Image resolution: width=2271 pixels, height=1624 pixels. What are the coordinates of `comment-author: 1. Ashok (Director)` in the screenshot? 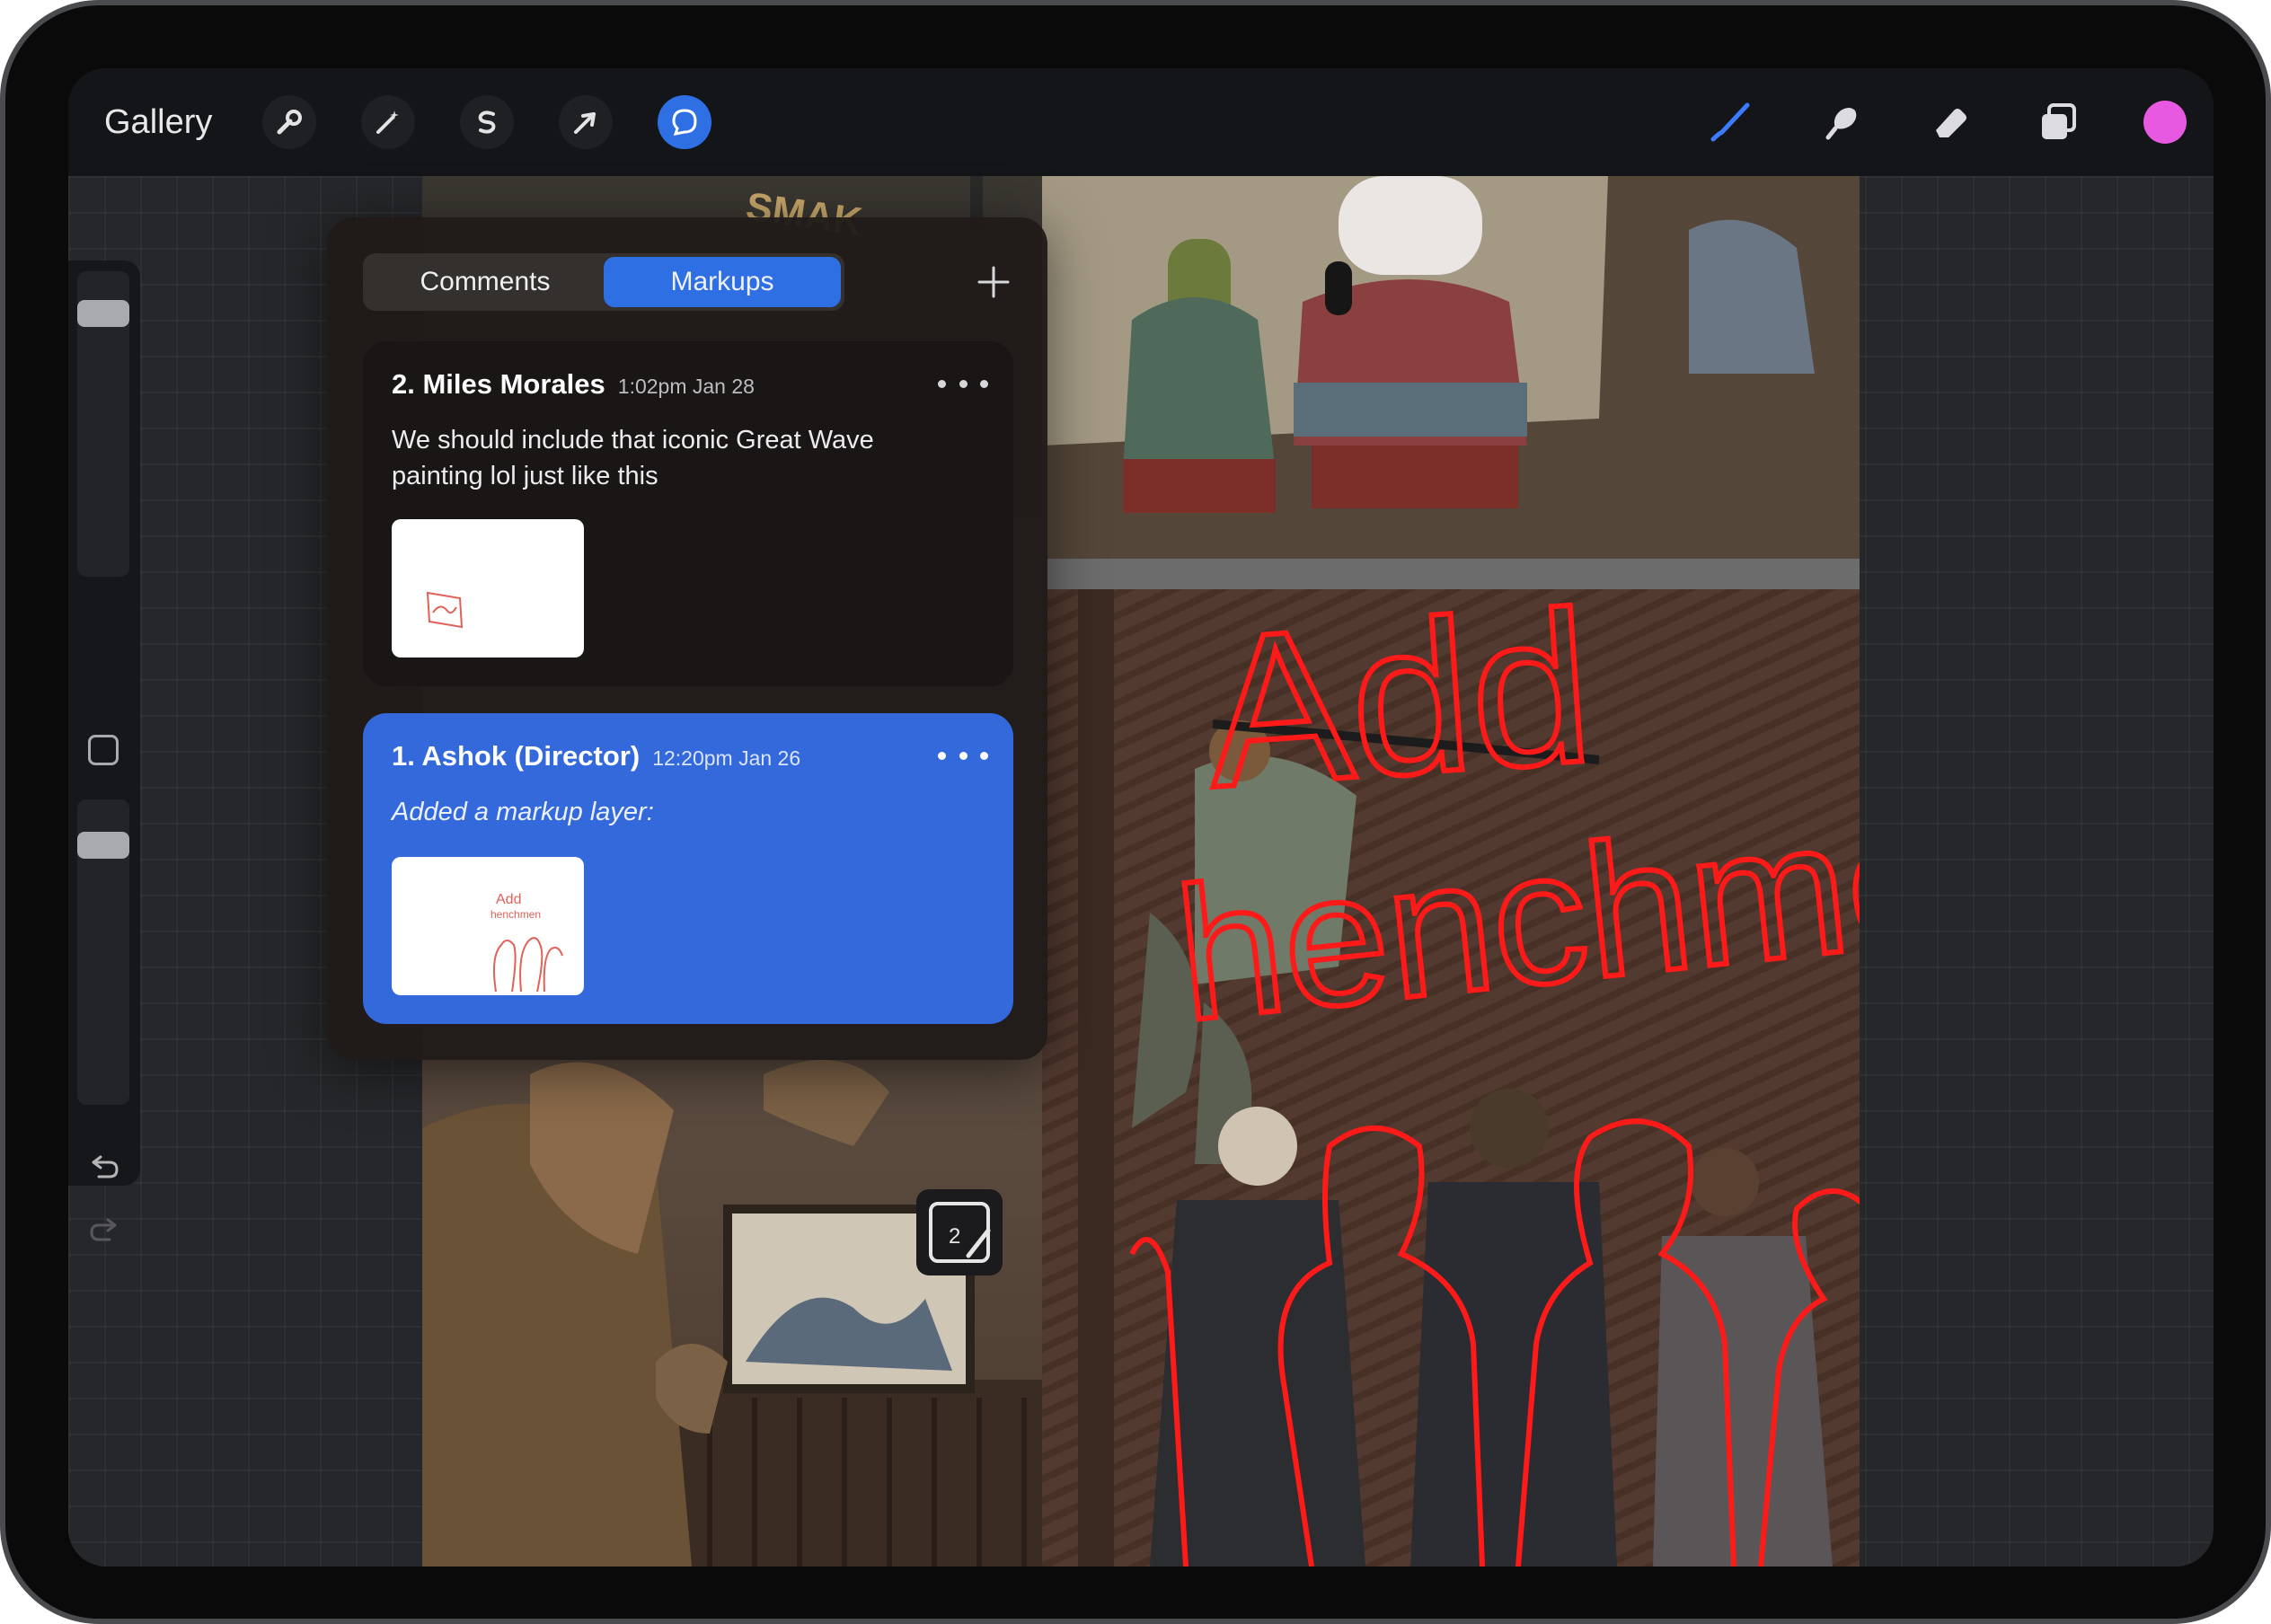 It's located at (516, 756).